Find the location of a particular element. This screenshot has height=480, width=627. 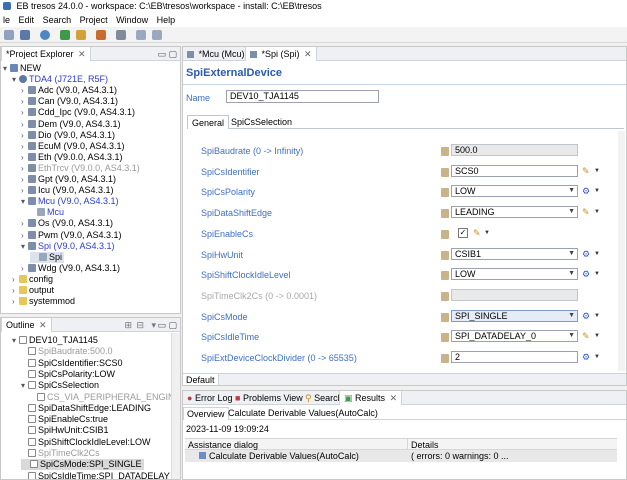

tree-item-spi-v9-0-as4-3-1: ▾ Spi (V9.0, AS4.3.1) is located at coordinates (68, 246).